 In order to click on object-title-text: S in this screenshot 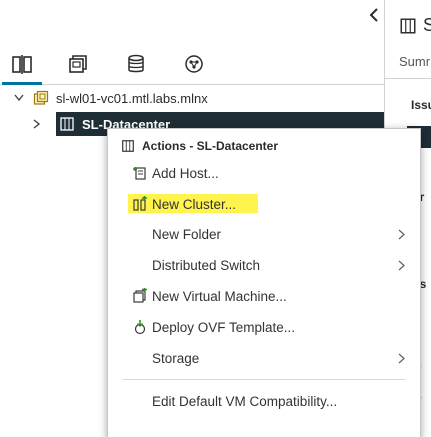, I will do `click(427, 25)`.